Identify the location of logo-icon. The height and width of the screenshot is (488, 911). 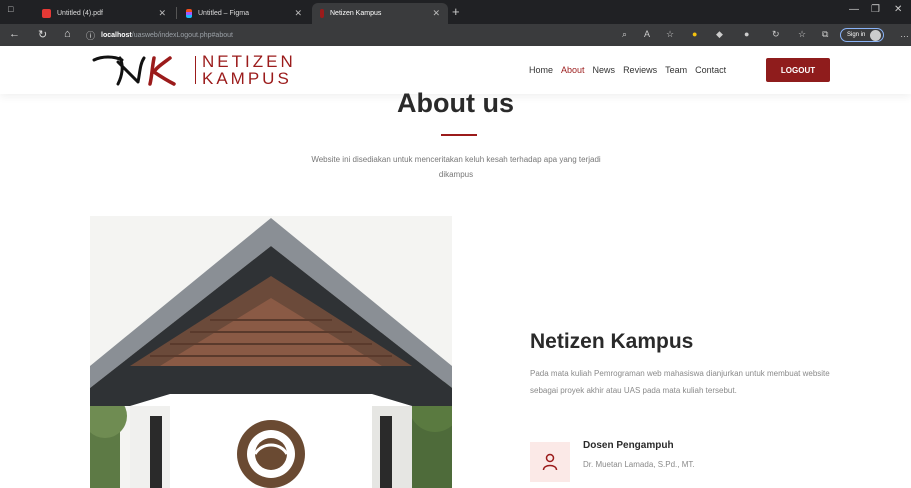
(134, 70).